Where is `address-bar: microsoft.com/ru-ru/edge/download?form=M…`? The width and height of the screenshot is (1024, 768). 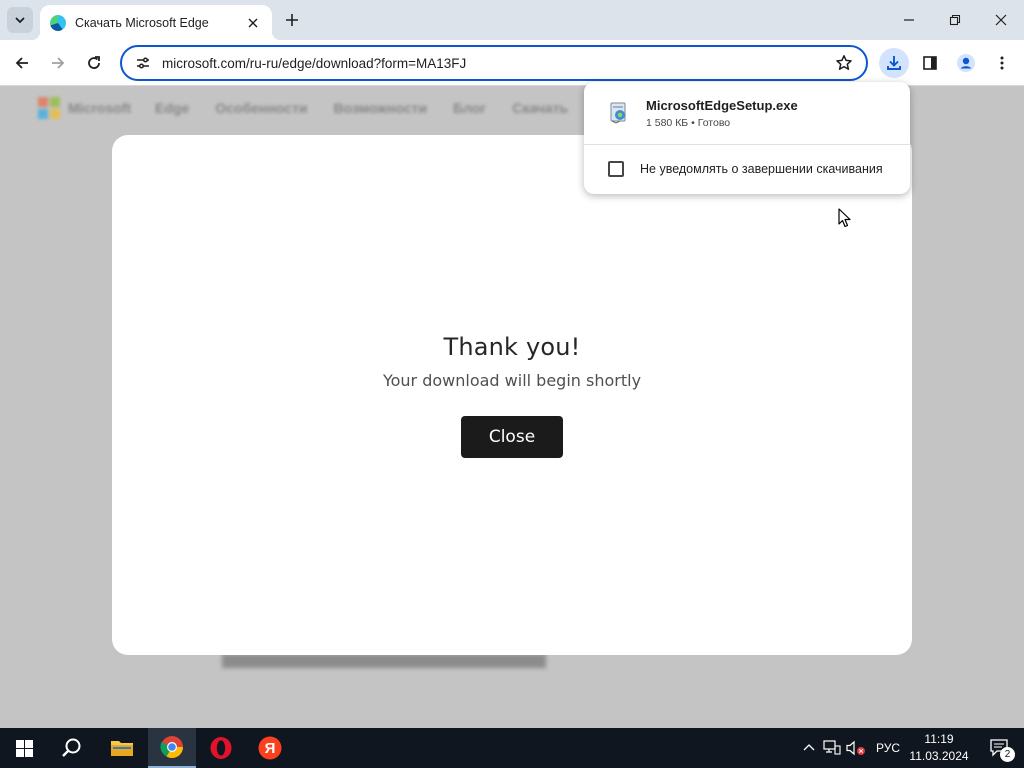
address-bar: microsoft.com/ru-ru/edge/download?form=M… is located at coordinates (494, 63).